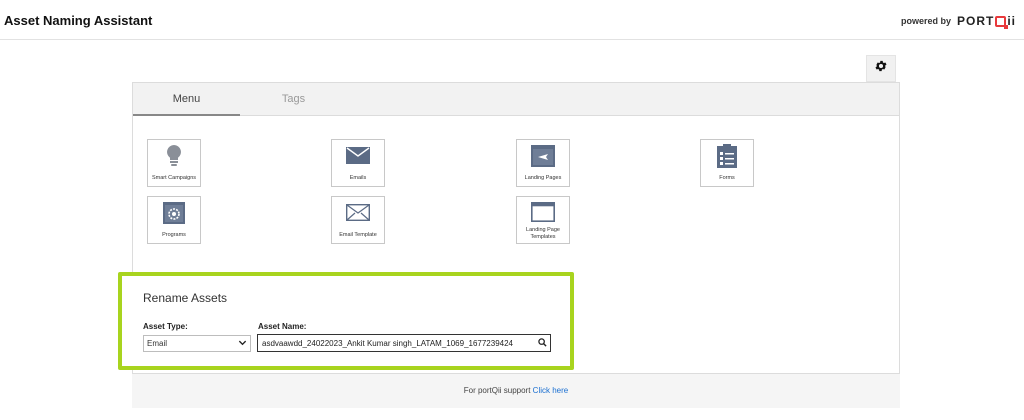  I want to click on tab-tags: Tags, so click(293, 99).